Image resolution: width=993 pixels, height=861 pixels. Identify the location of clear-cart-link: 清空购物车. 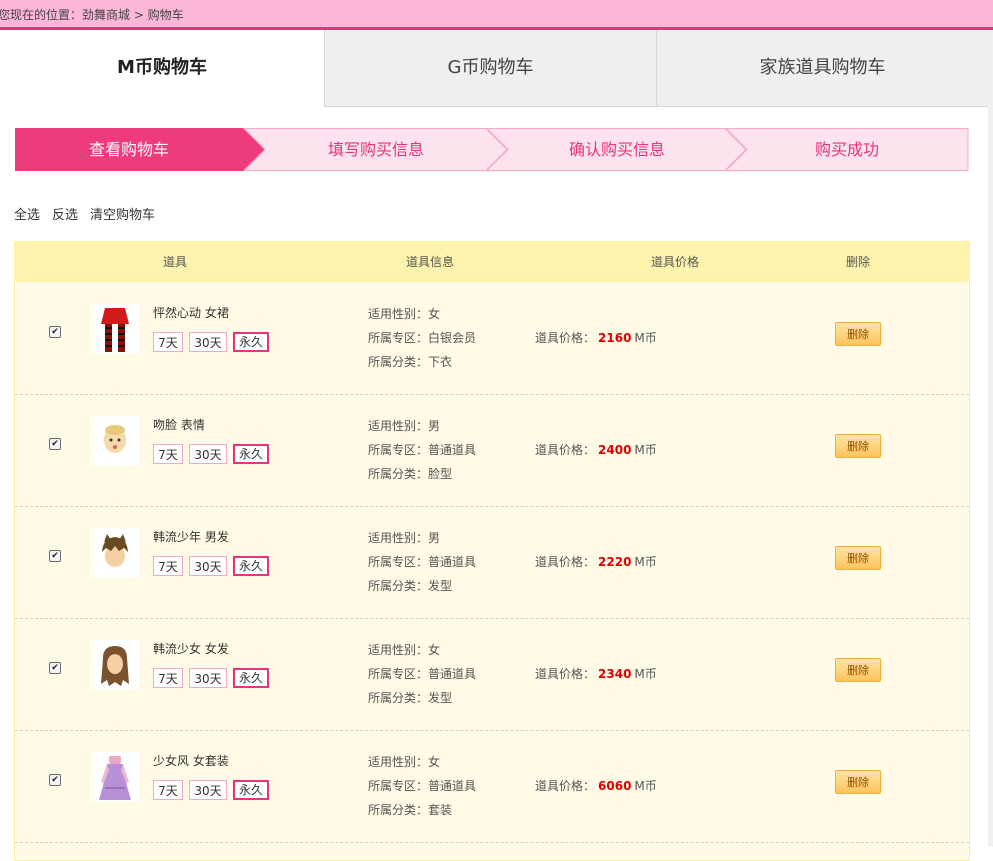
(122, 215).